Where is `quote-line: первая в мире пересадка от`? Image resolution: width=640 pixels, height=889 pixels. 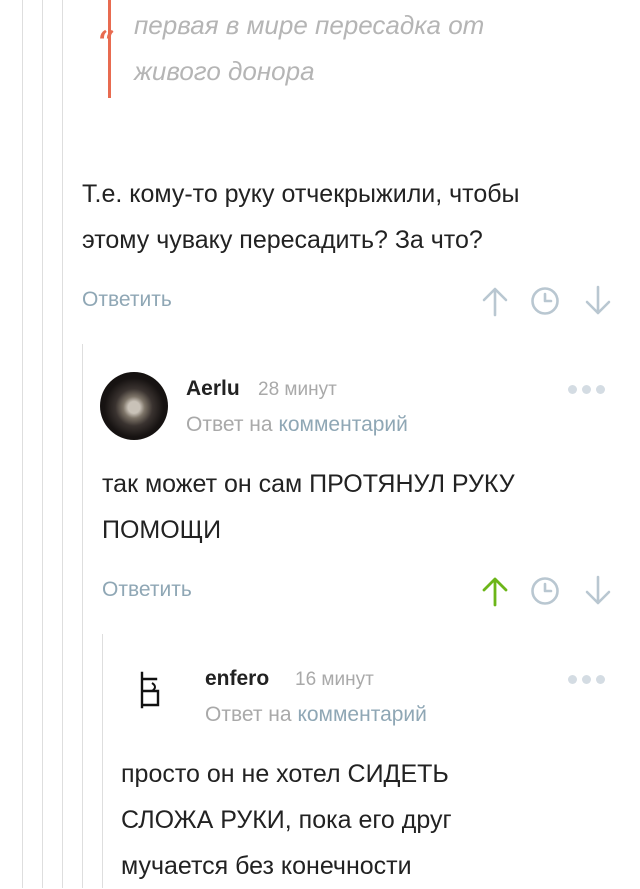
quote-line: первая в мире пересадка от is located at coordinates (309, 25).